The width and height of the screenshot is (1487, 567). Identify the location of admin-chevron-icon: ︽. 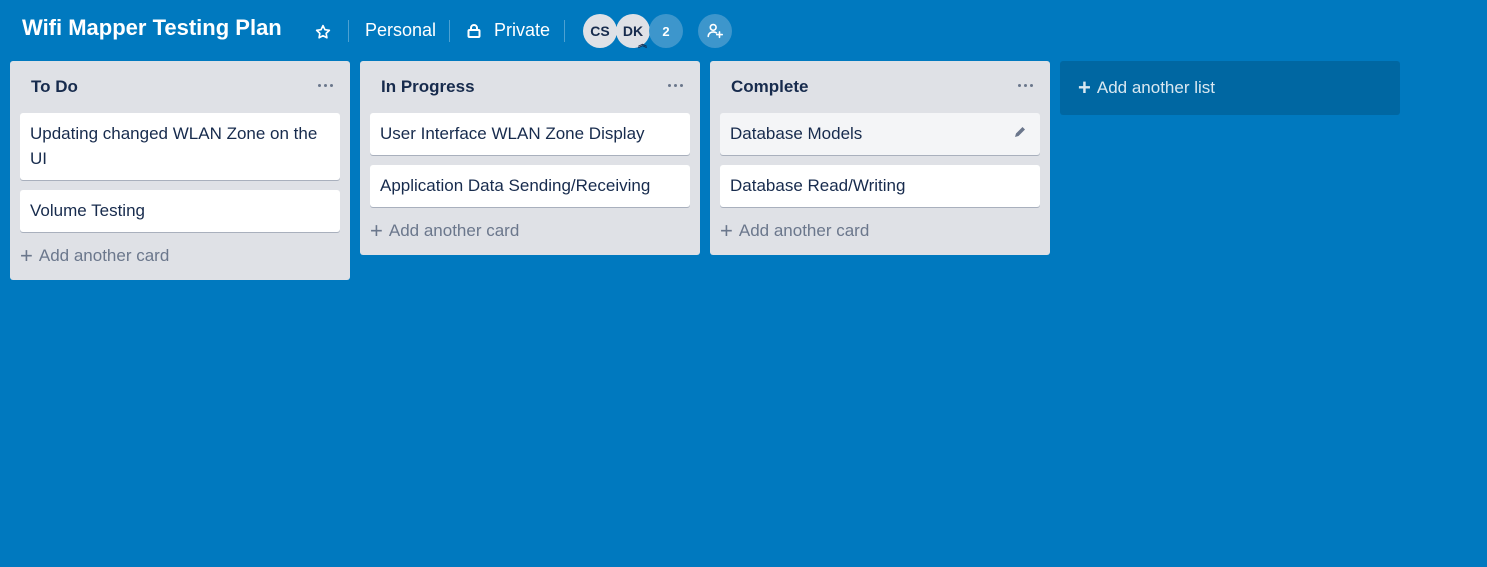
(642, 44).